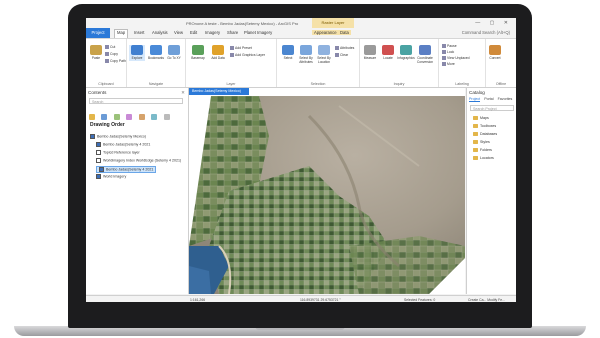  What do you see at coordinates (232, 32) in the screenshot?
I see `tab-share: Share` at bounding box center [232, 32].